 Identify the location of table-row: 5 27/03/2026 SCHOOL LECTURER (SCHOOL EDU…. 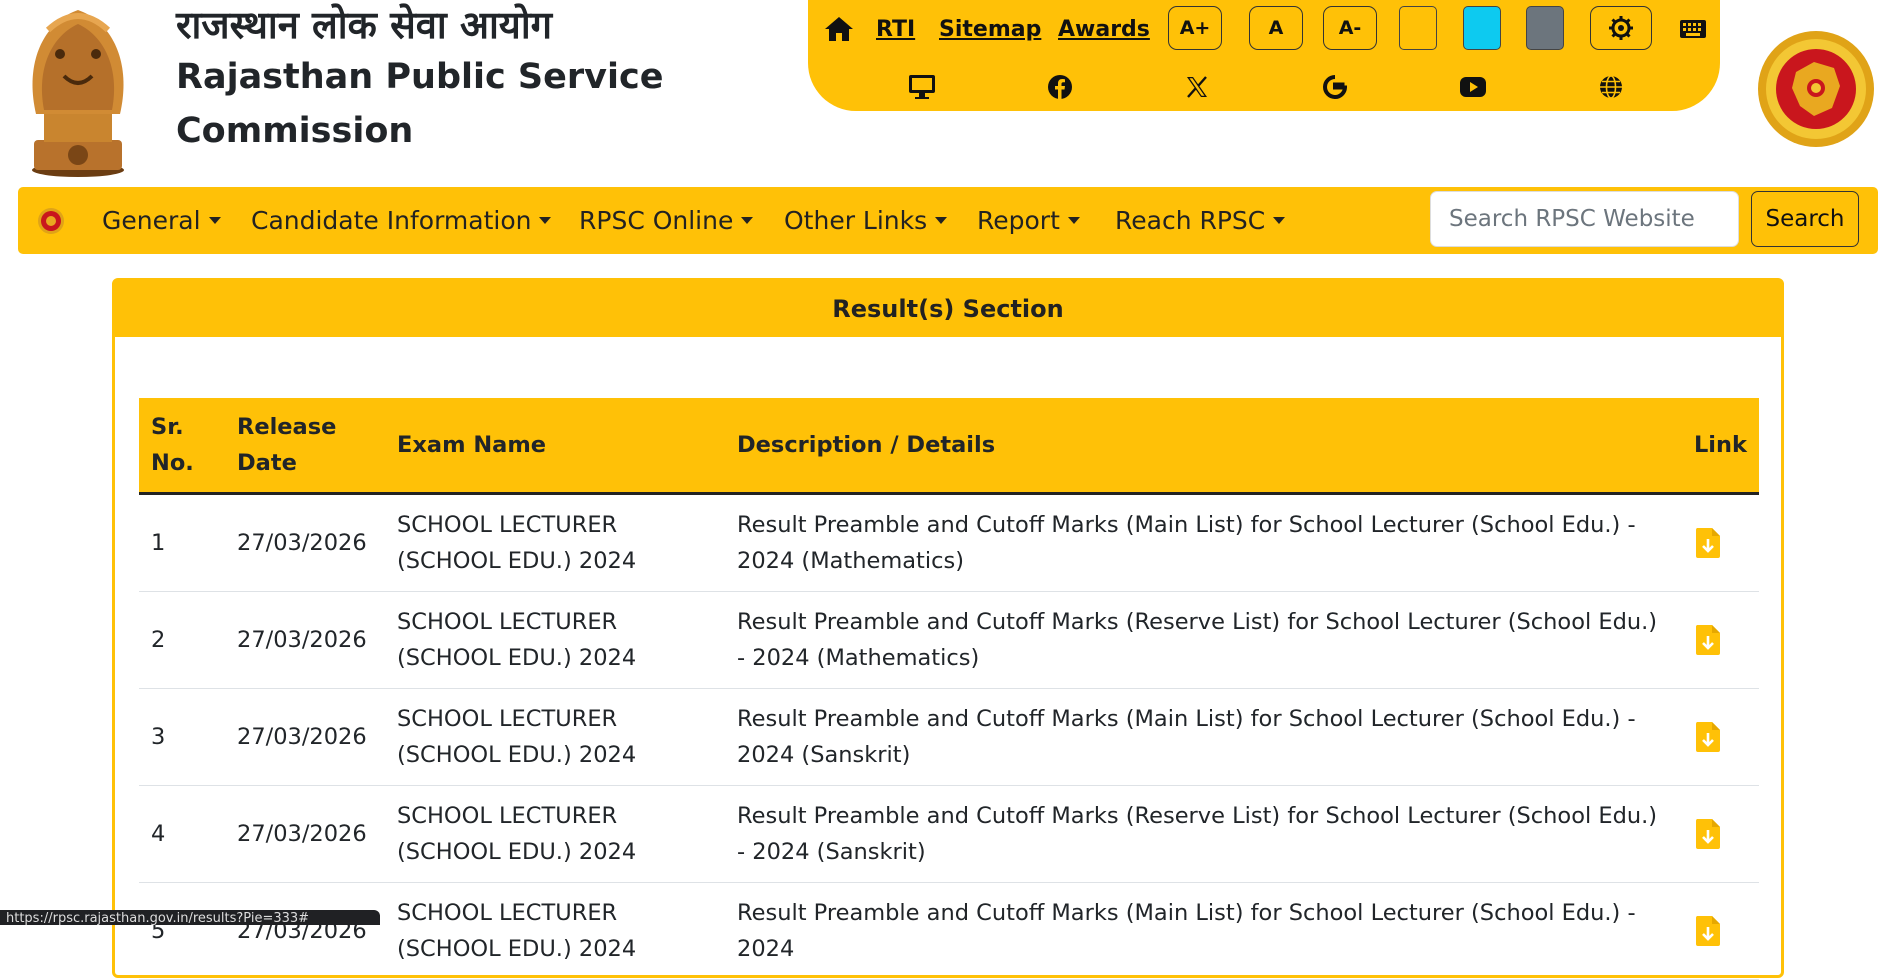
(949, 931).